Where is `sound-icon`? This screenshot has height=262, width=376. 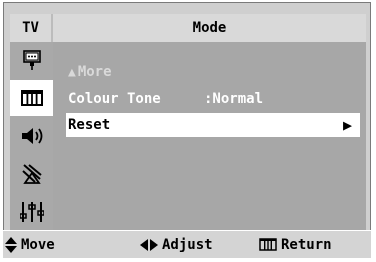
sound-icon is located at coordinates (31, 136).